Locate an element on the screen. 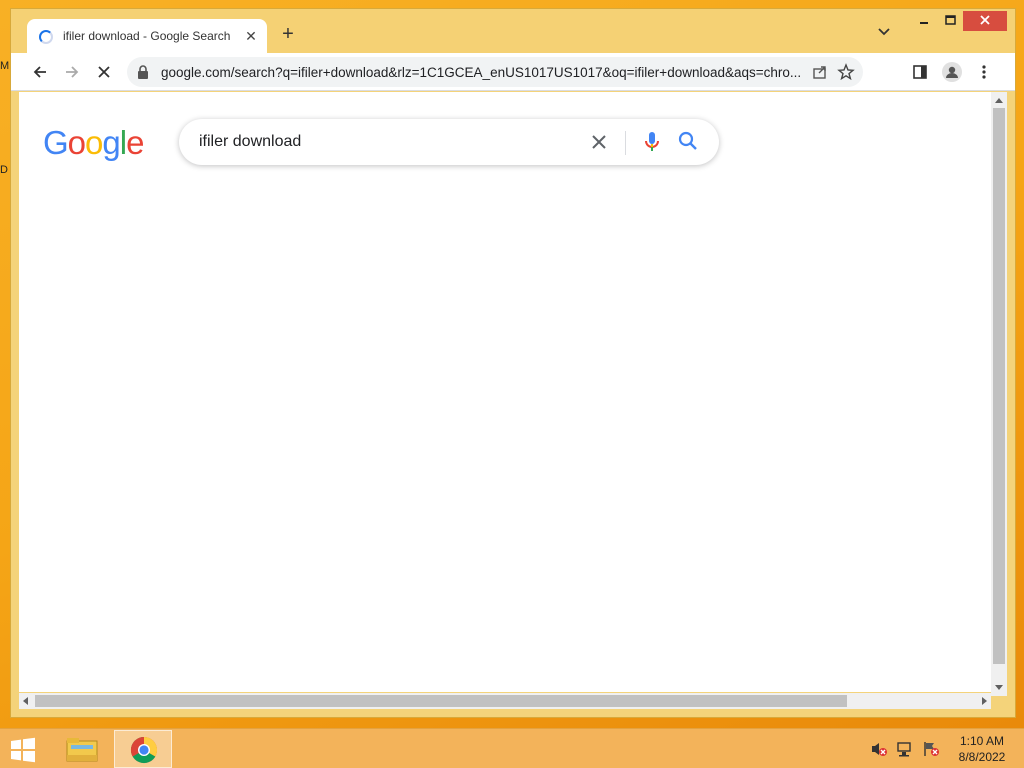 The height and width of the screenshot is (768, 1024). minimize-button is located at coordinates (924, 21).